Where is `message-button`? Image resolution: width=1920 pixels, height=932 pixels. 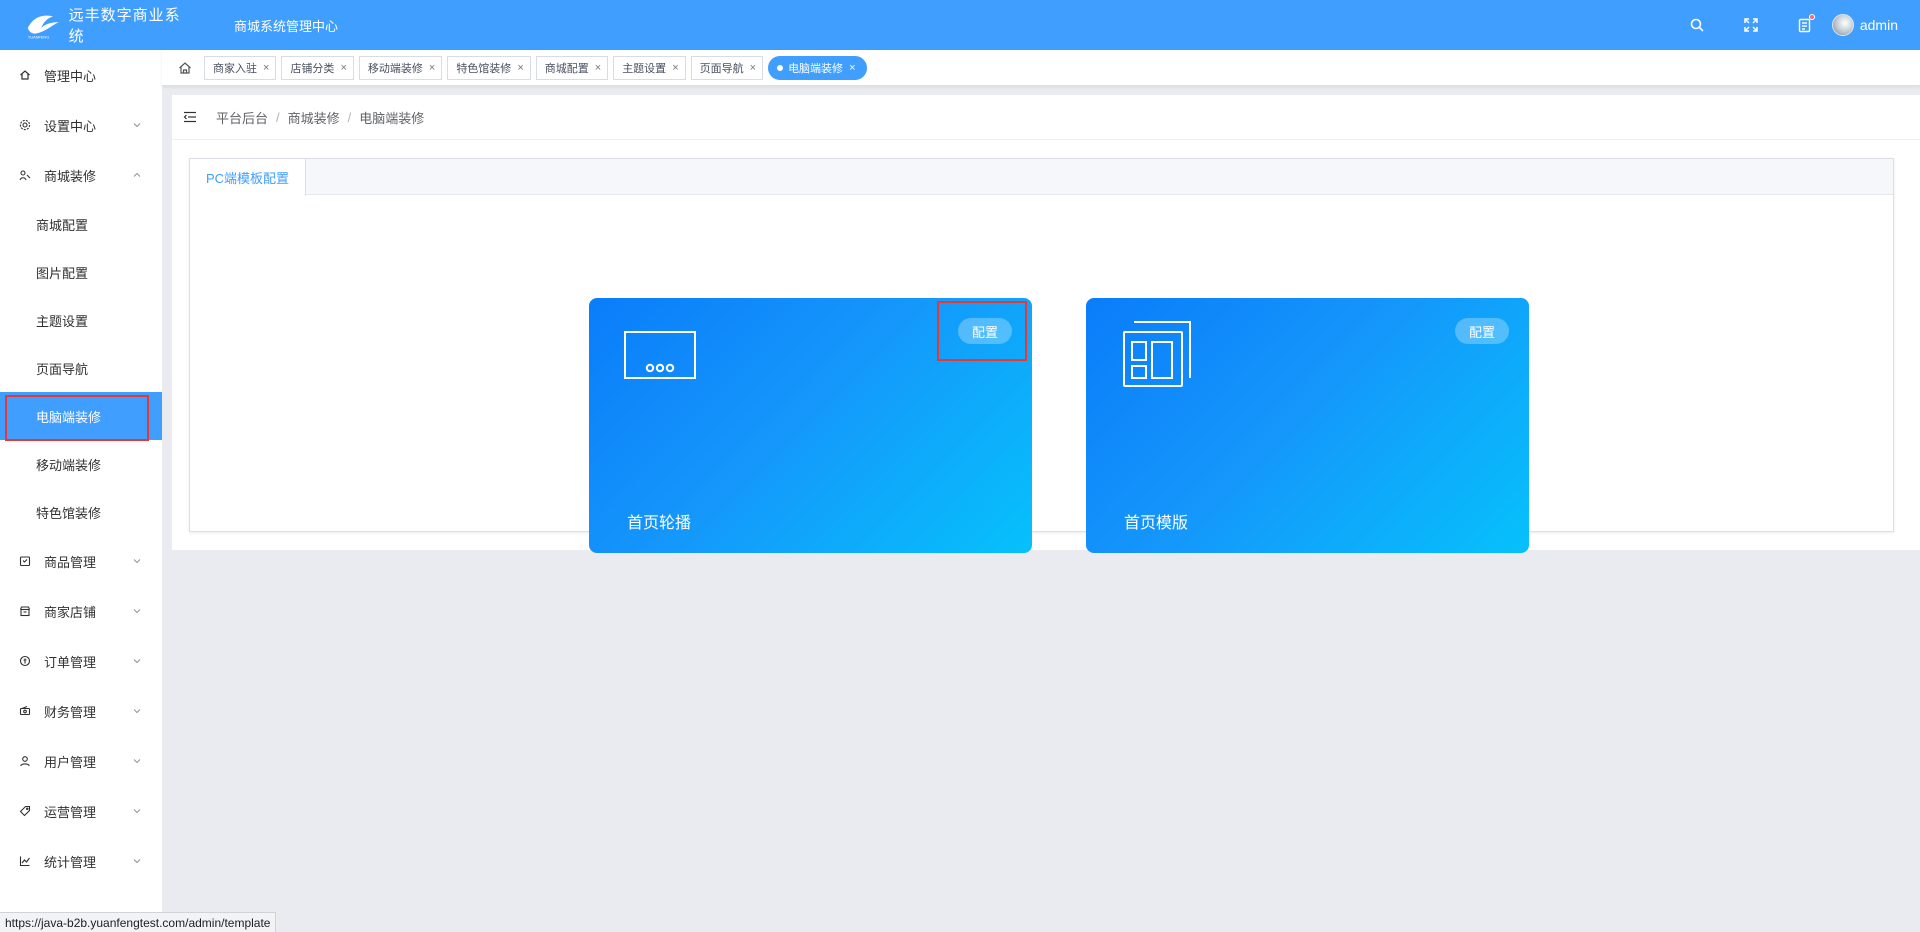 message-button is located at coordinates (1805, 25).